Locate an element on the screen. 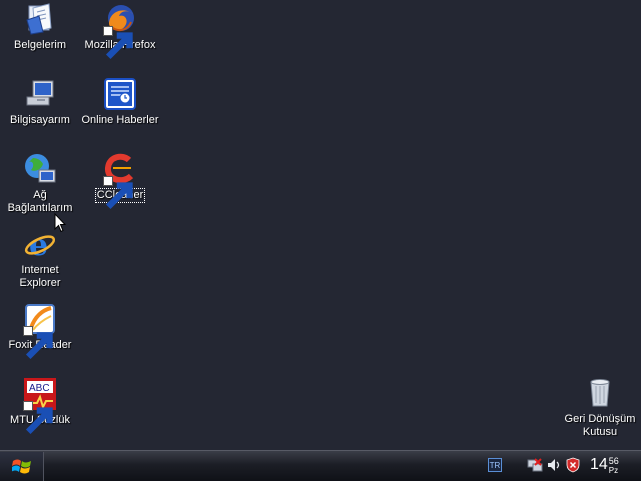 This screenshot has width=641, height=481. taskbar is located at coordinates (320, 465).